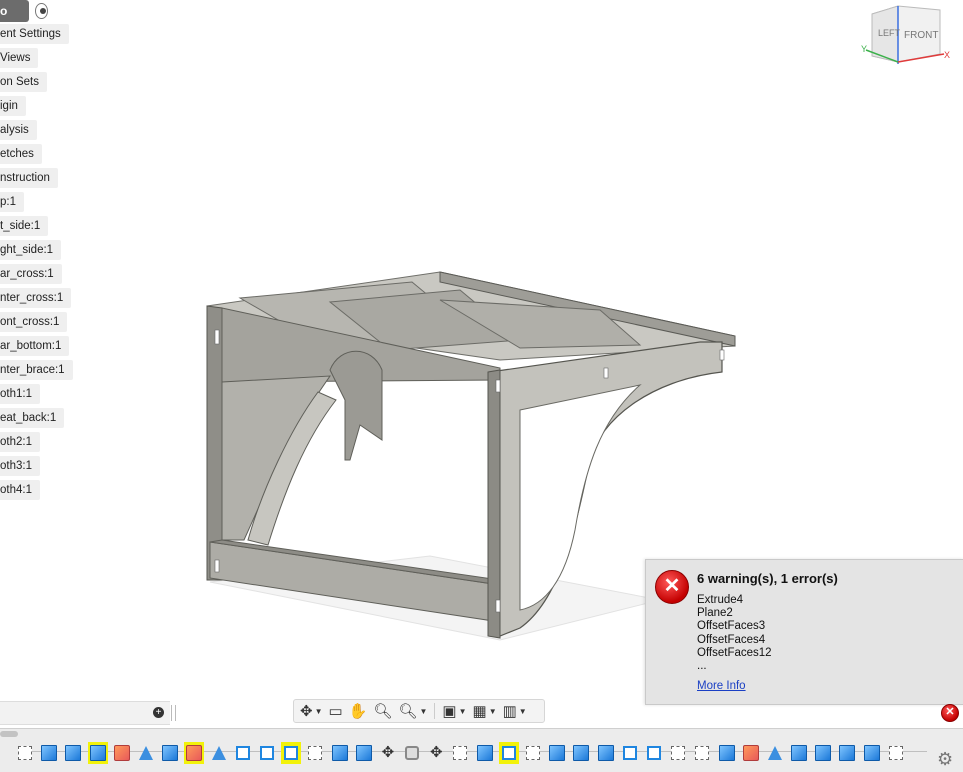  I want to click on browser-tree-item: ar_bottom:1, so click(35, 346).